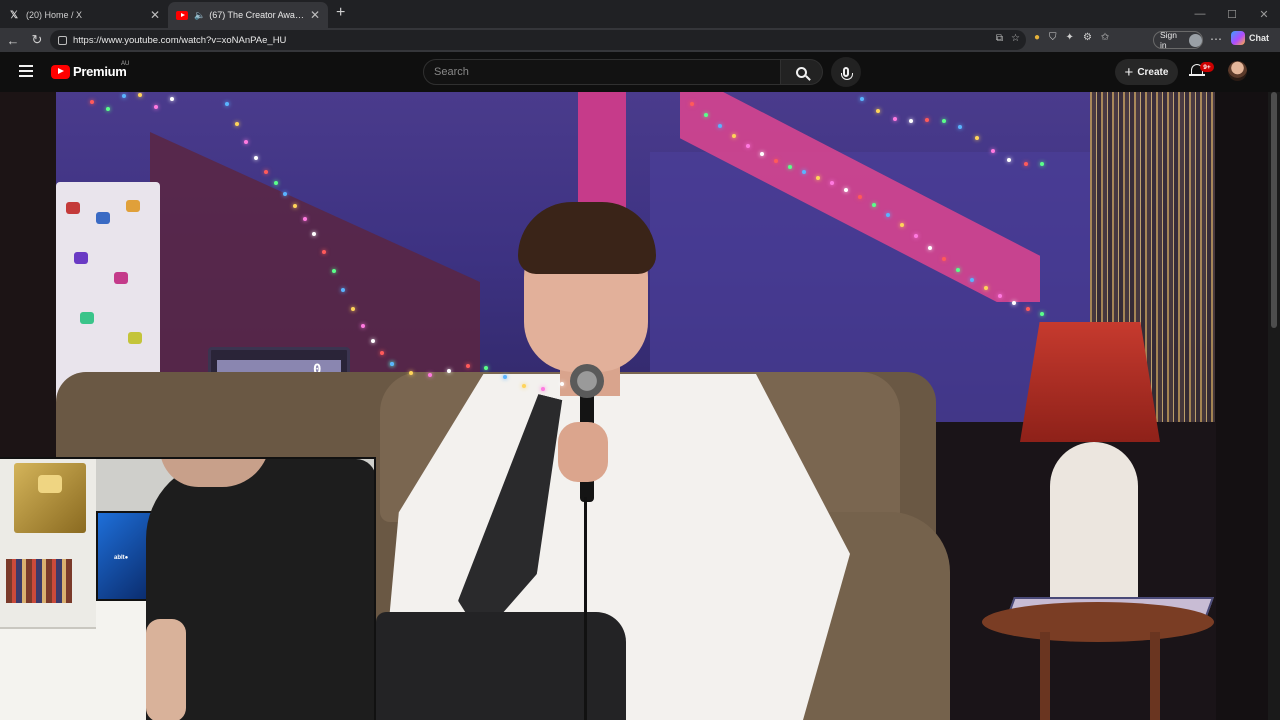 The width and height of the screenshot is (1280, 720). Describe the element at coordinates (1195, 40) in the screenshot. I see `profile-avatar-icon` at that location.